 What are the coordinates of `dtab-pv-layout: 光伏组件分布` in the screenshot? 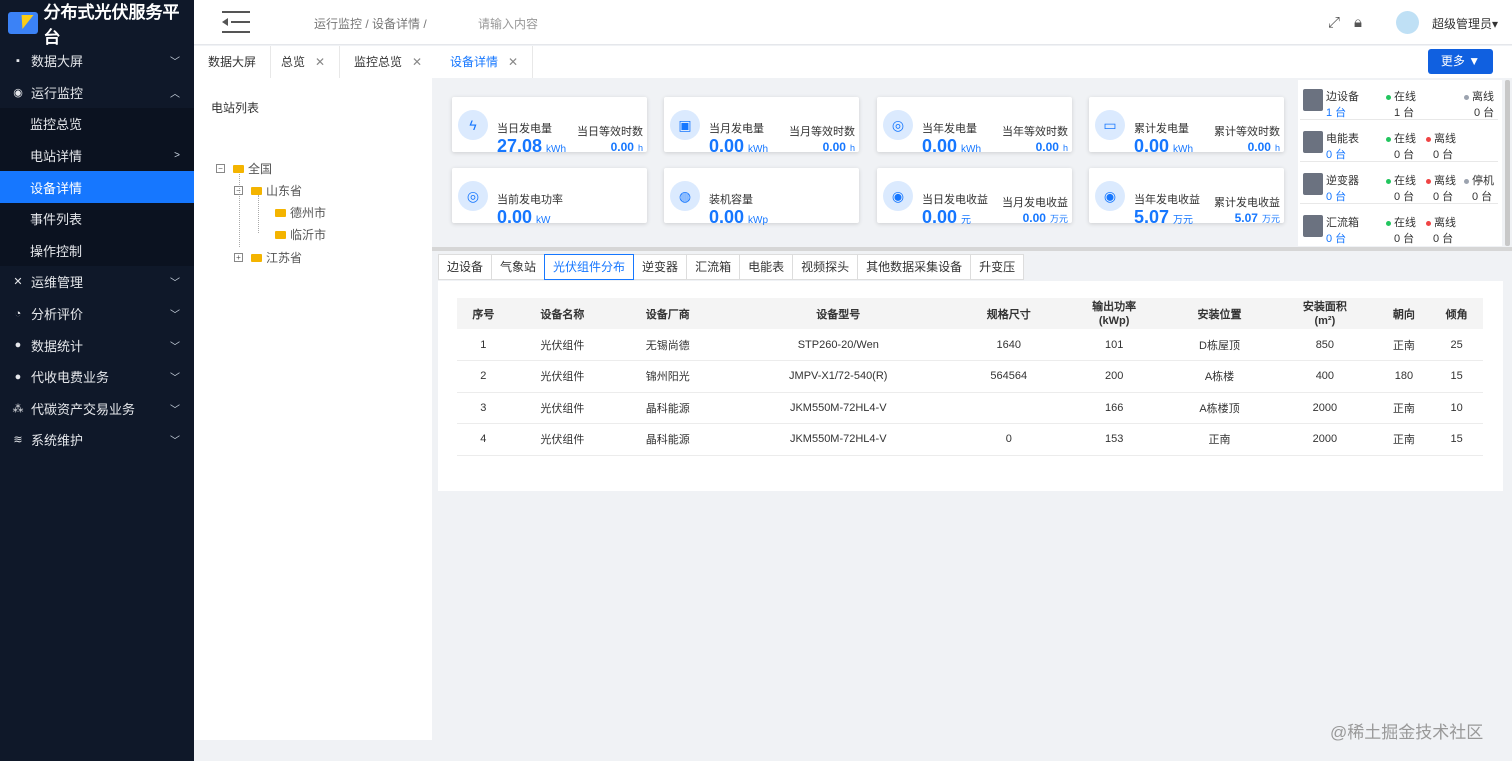 It's located at (589, 267).